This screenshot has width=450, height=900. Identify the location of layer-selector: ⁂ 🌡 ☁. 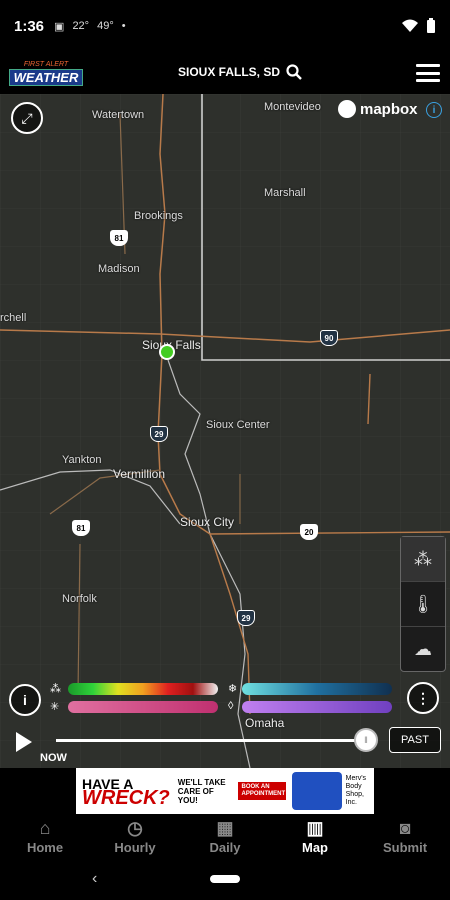
(423, 604).